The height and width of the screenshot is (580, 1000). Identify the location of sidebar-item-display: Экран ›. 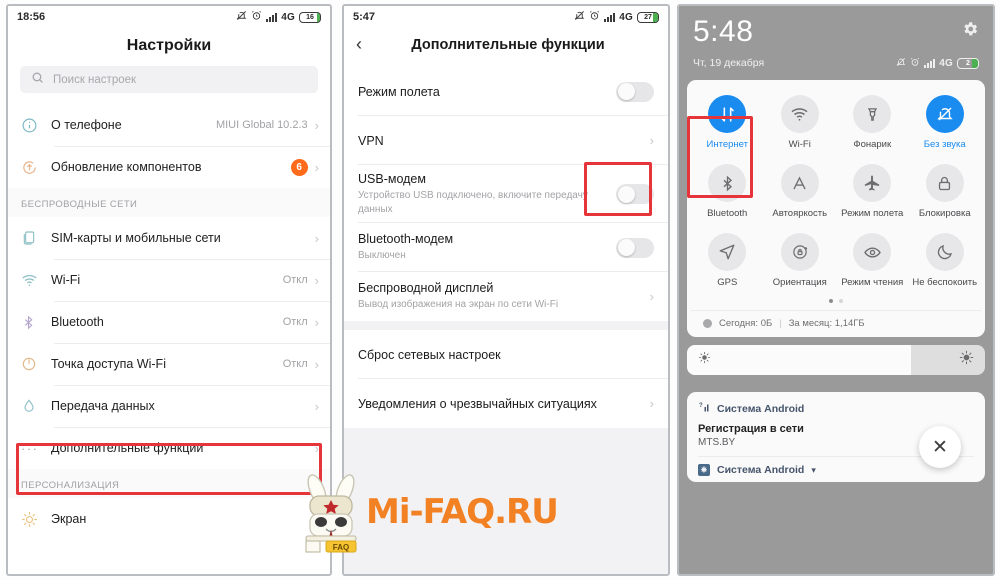
(169, 519).